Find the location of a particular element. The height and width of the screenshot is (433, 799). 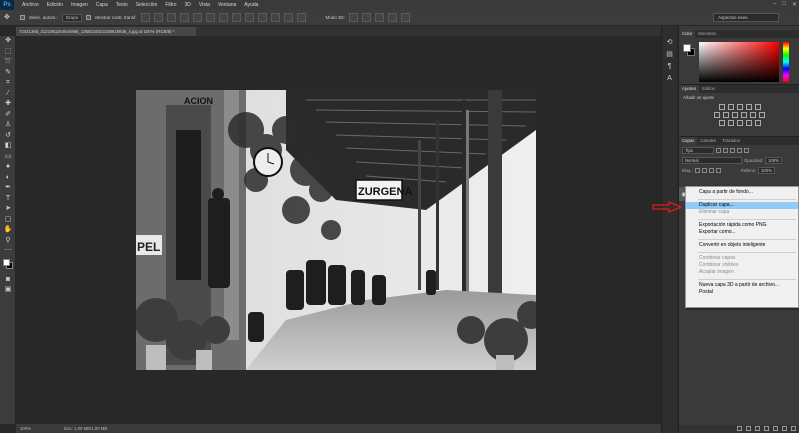

distribute-middle-icon is located at coordinates (236, 17).